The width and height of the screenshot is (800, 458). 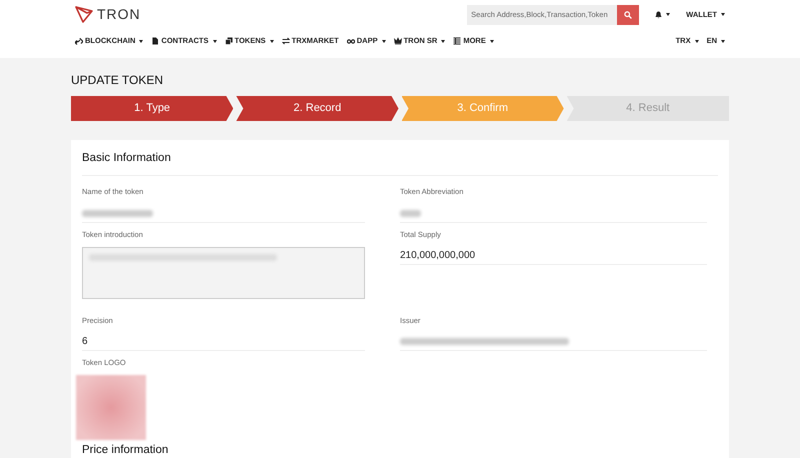 I want to click on logo-image, so click(x=111, y=407).